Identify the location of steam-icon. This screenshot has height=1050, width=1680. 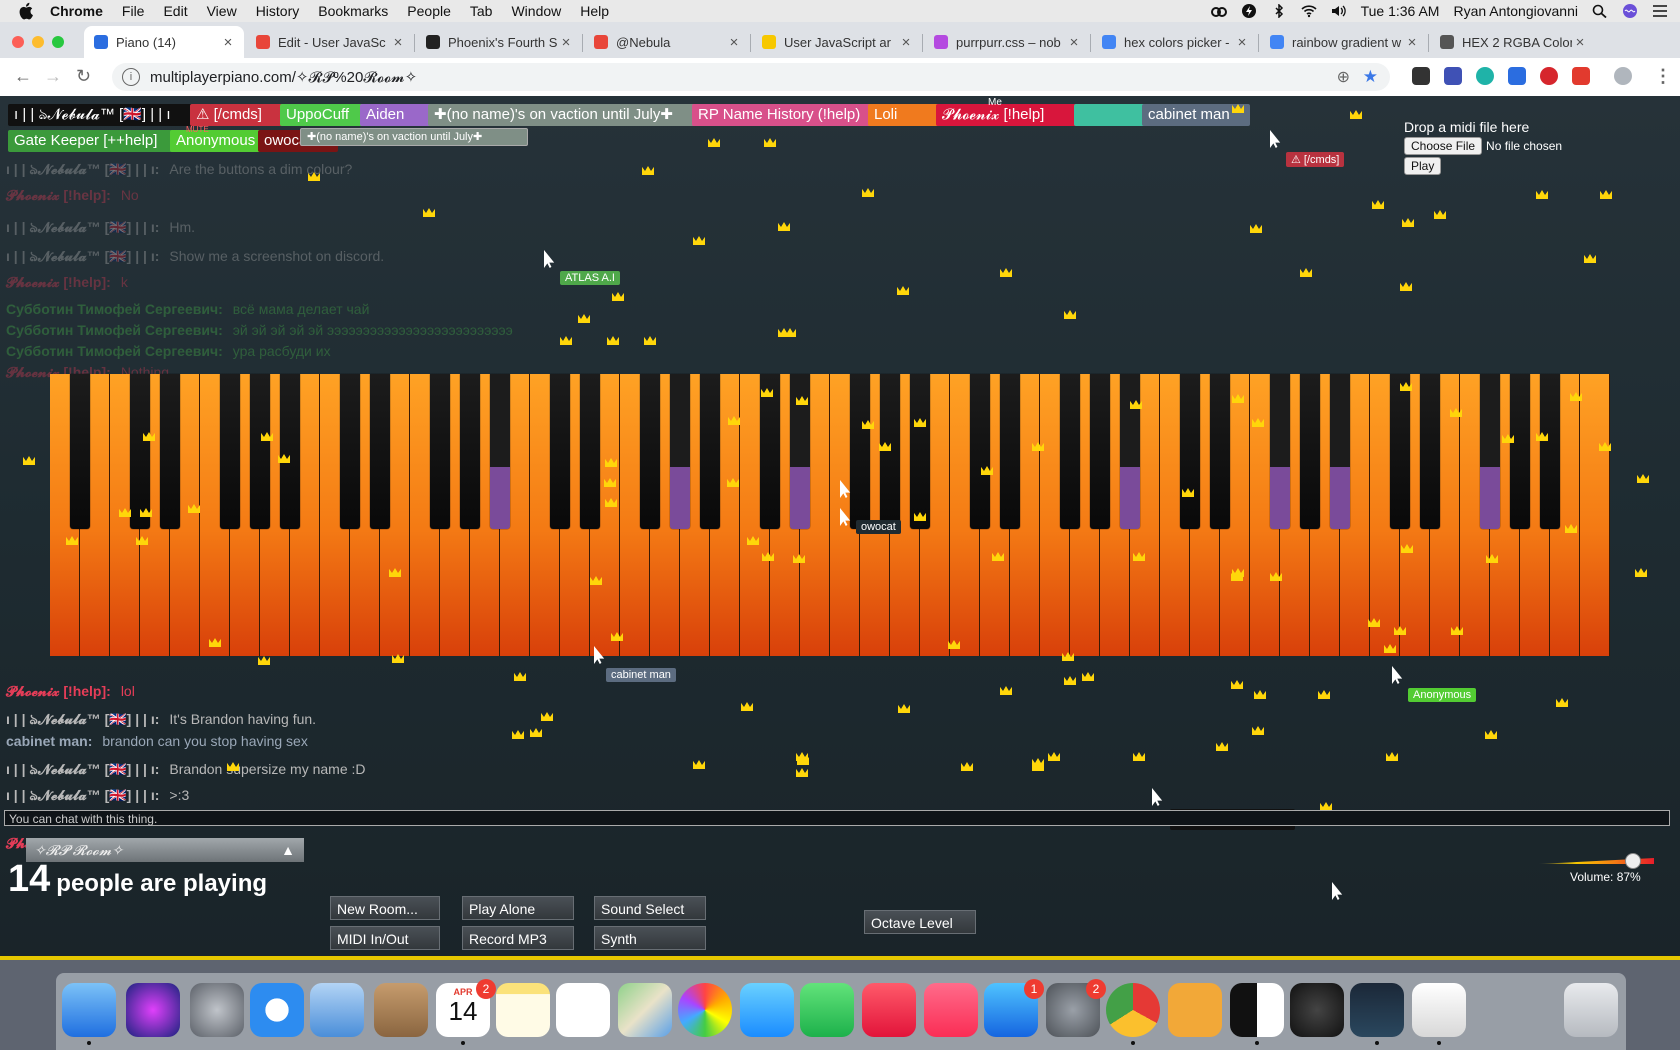
(1377, 1014).